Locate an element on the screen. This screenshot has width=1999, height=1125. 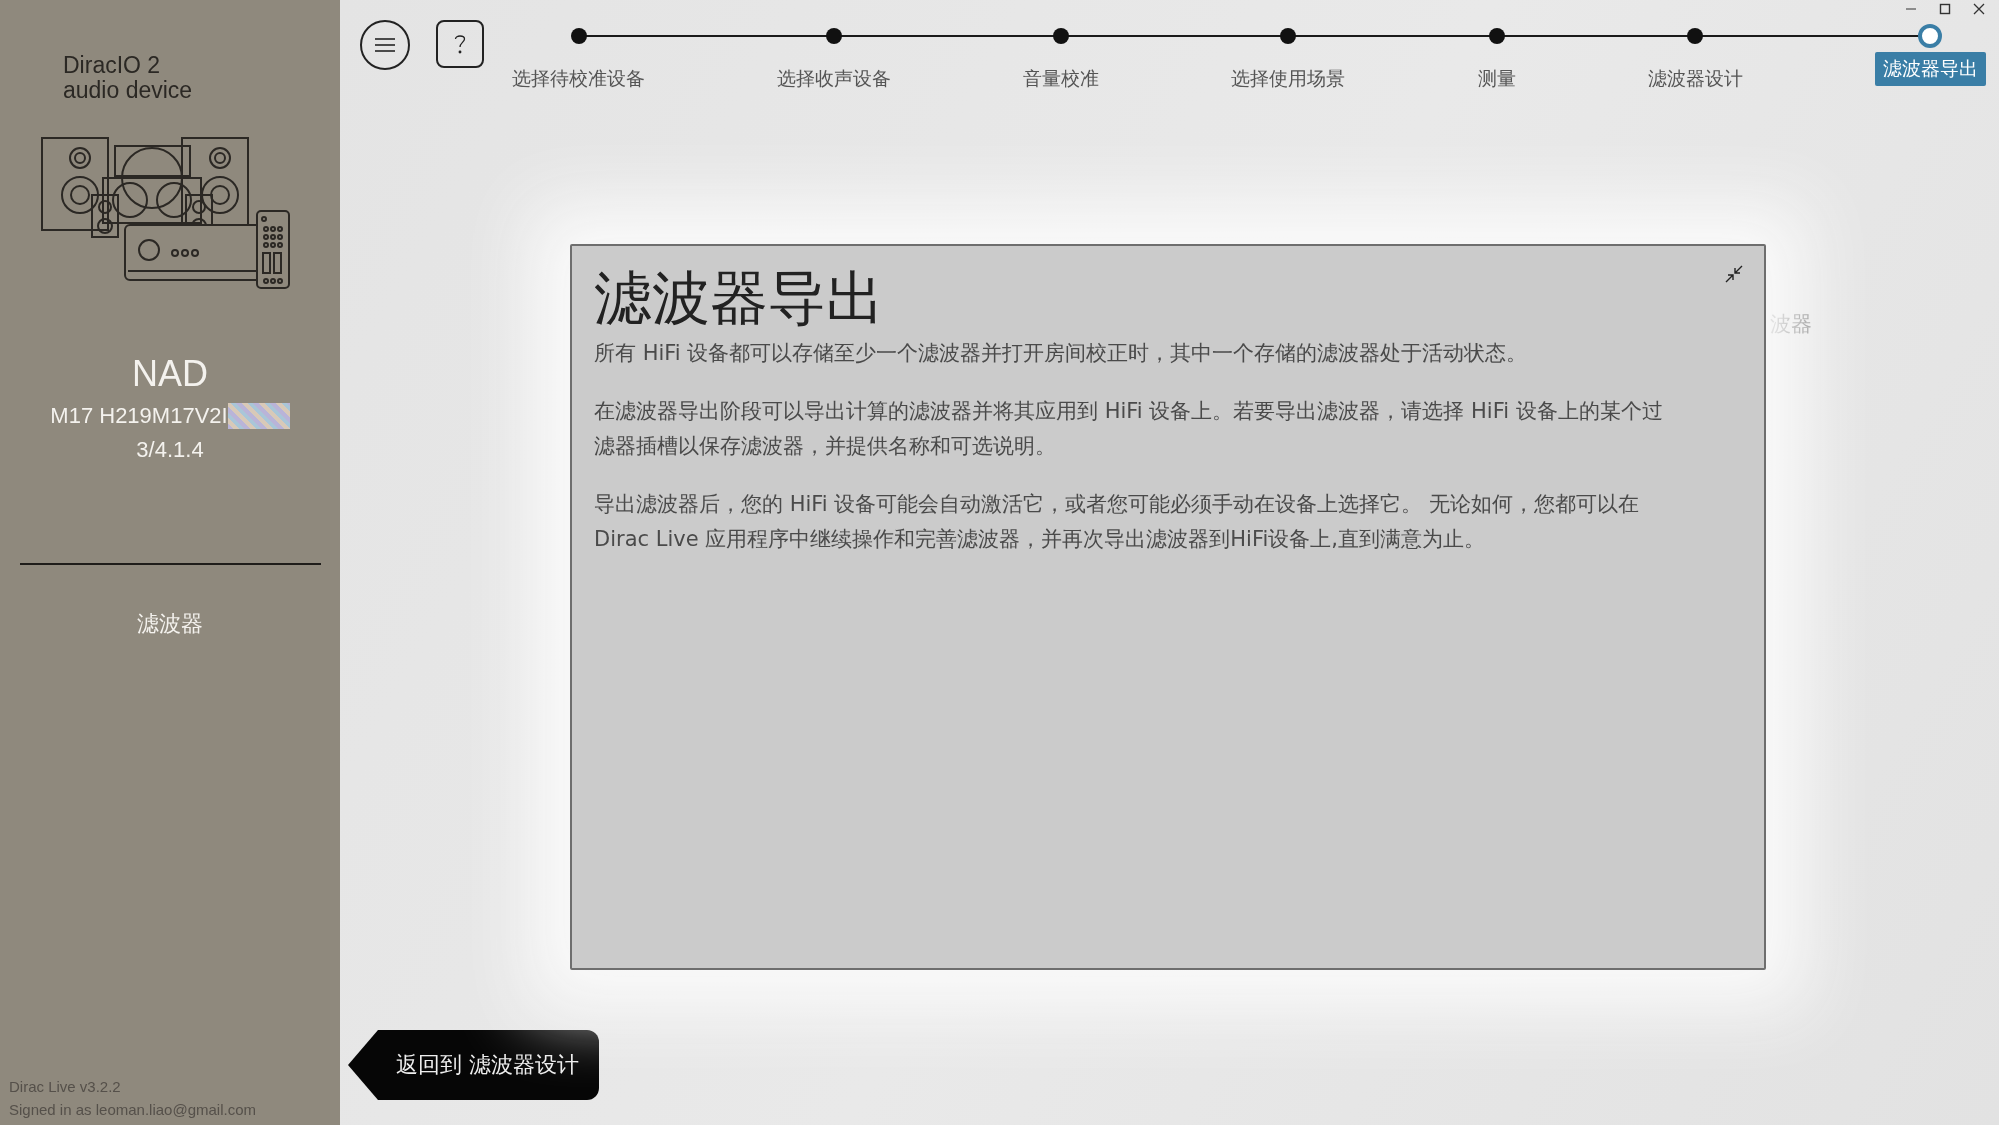
dialog-paragraph: 所有 HiFi 设备都可以存储至少一个滤波器并打开房间校正时，其中一个存储的滤波器处于活动状态。 is located at coordinates (1061, 353).